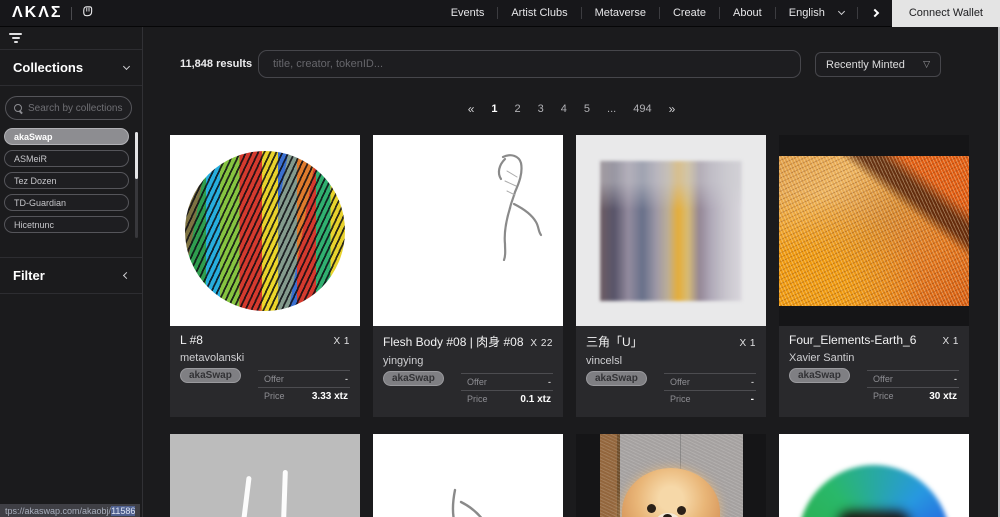 The width and height of the screenshot is (1000, 517). Describe the element at coordinates (246, 496) in the screenshot. I see `brush-stroke-art` at that location.